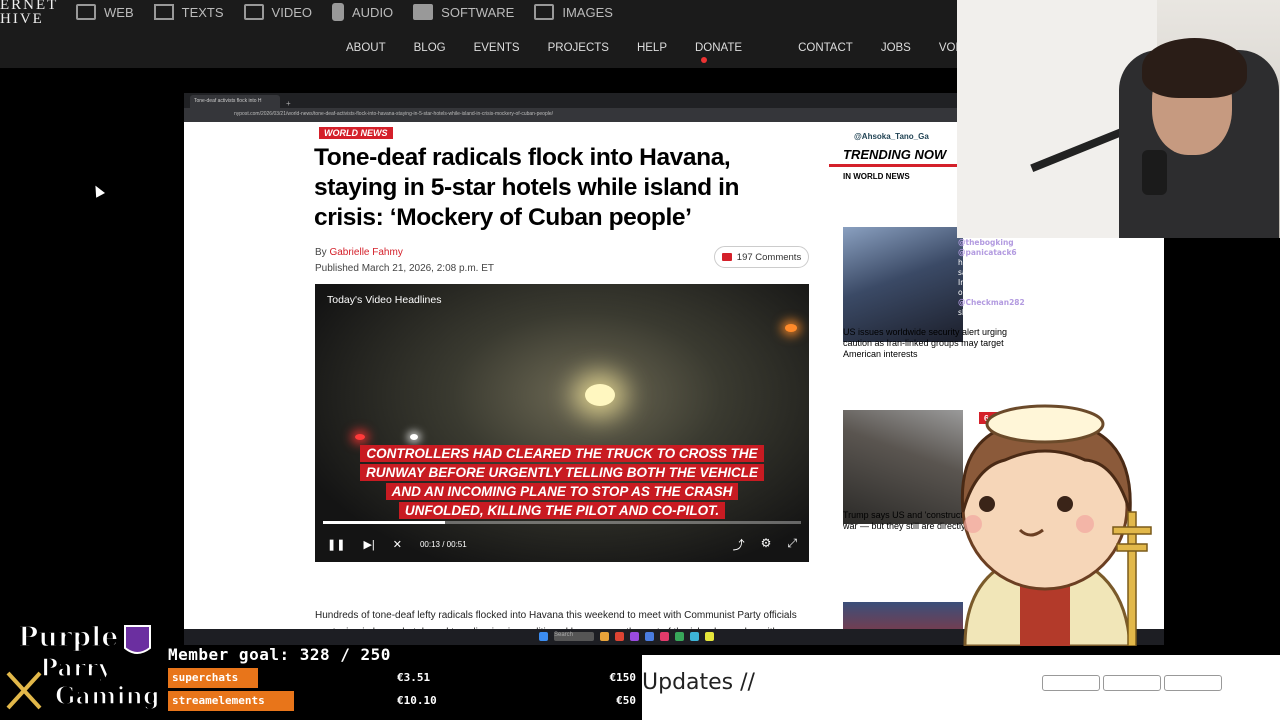 The height and width of the screenshot is (720, 1280). What do you see at coordinates (739, 544) in the screenshot?
I see `share-icon: ⤴` at bounding box center [739, 544].